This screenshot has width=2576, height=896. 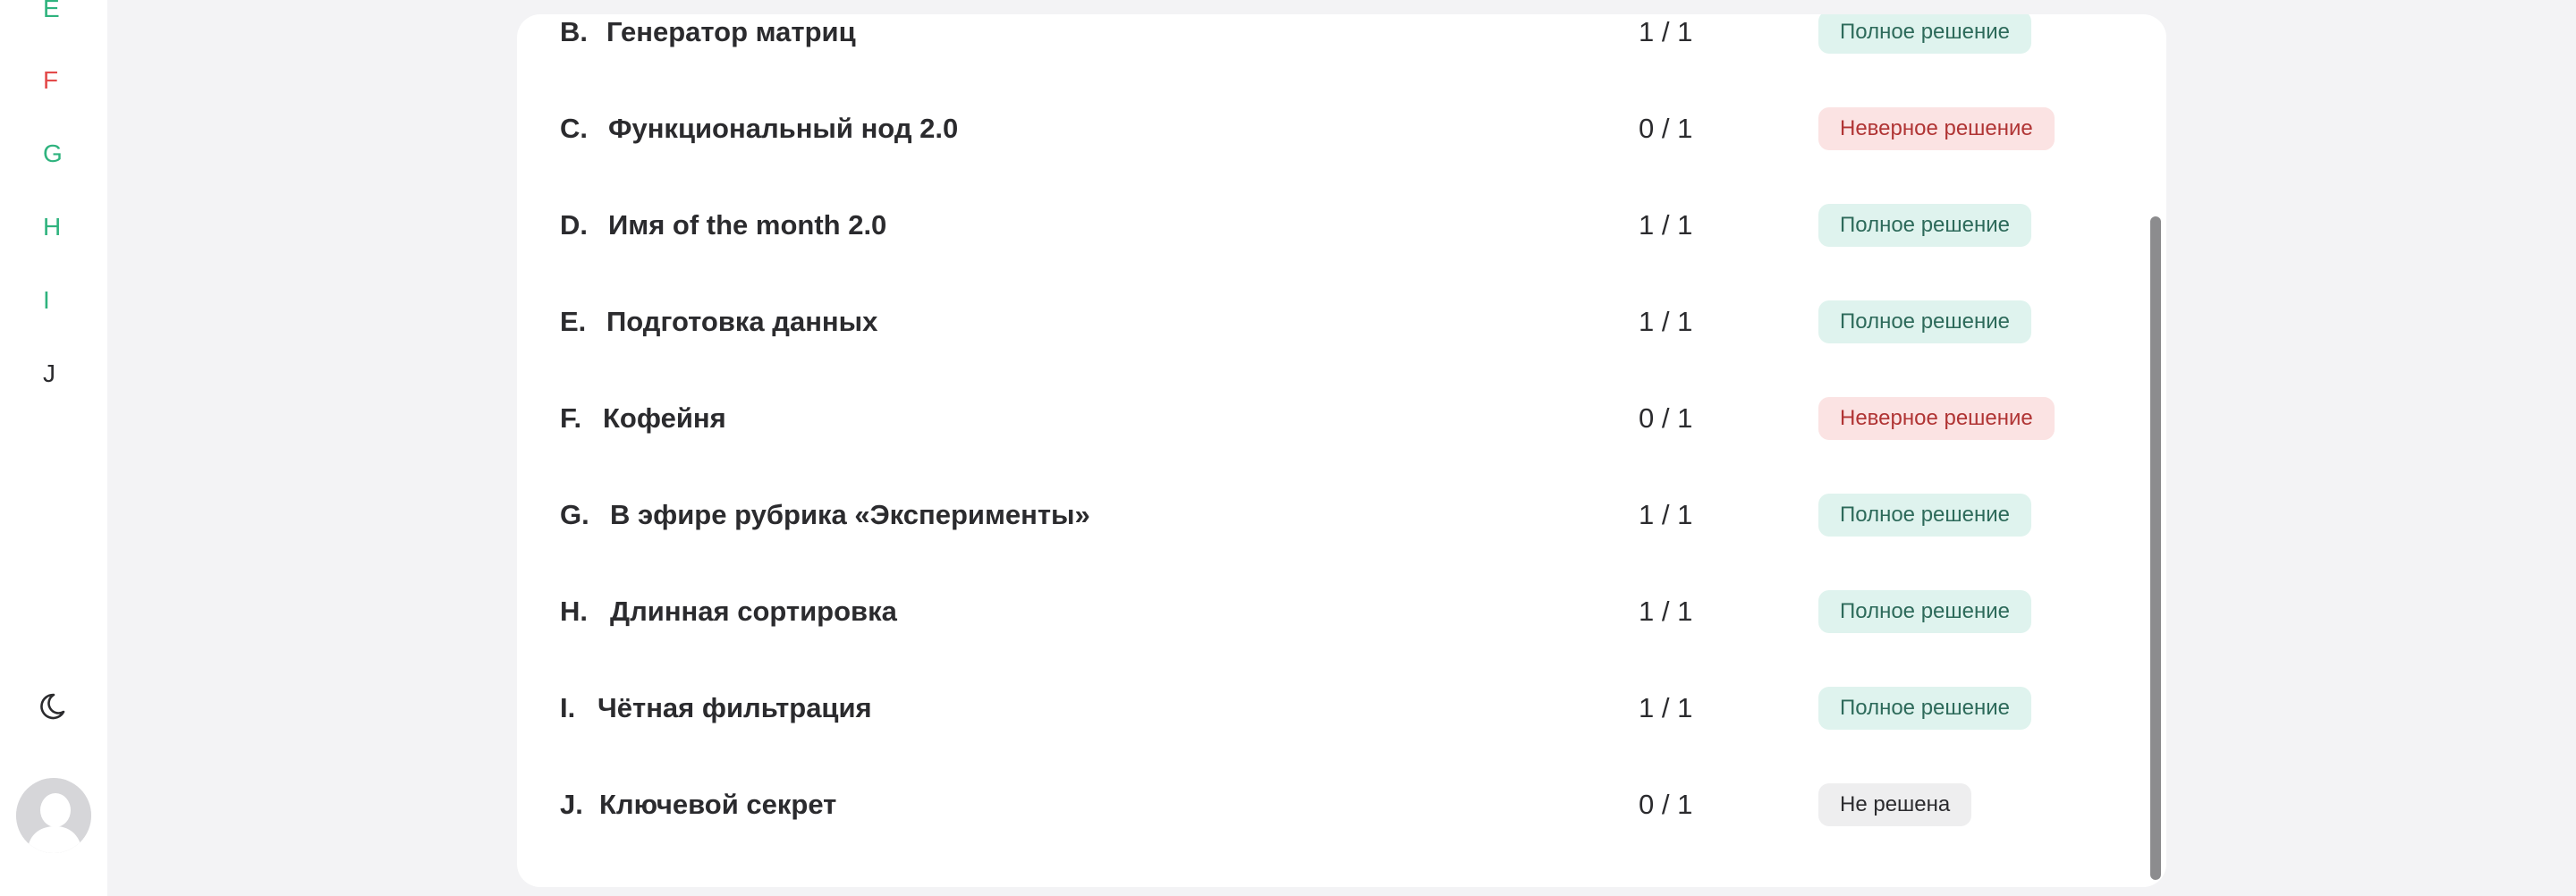 What do you see at coordinates (2155, 548) in the screenshot?
I see `scrollbar-thumb` at bounding box center [2155, 548].